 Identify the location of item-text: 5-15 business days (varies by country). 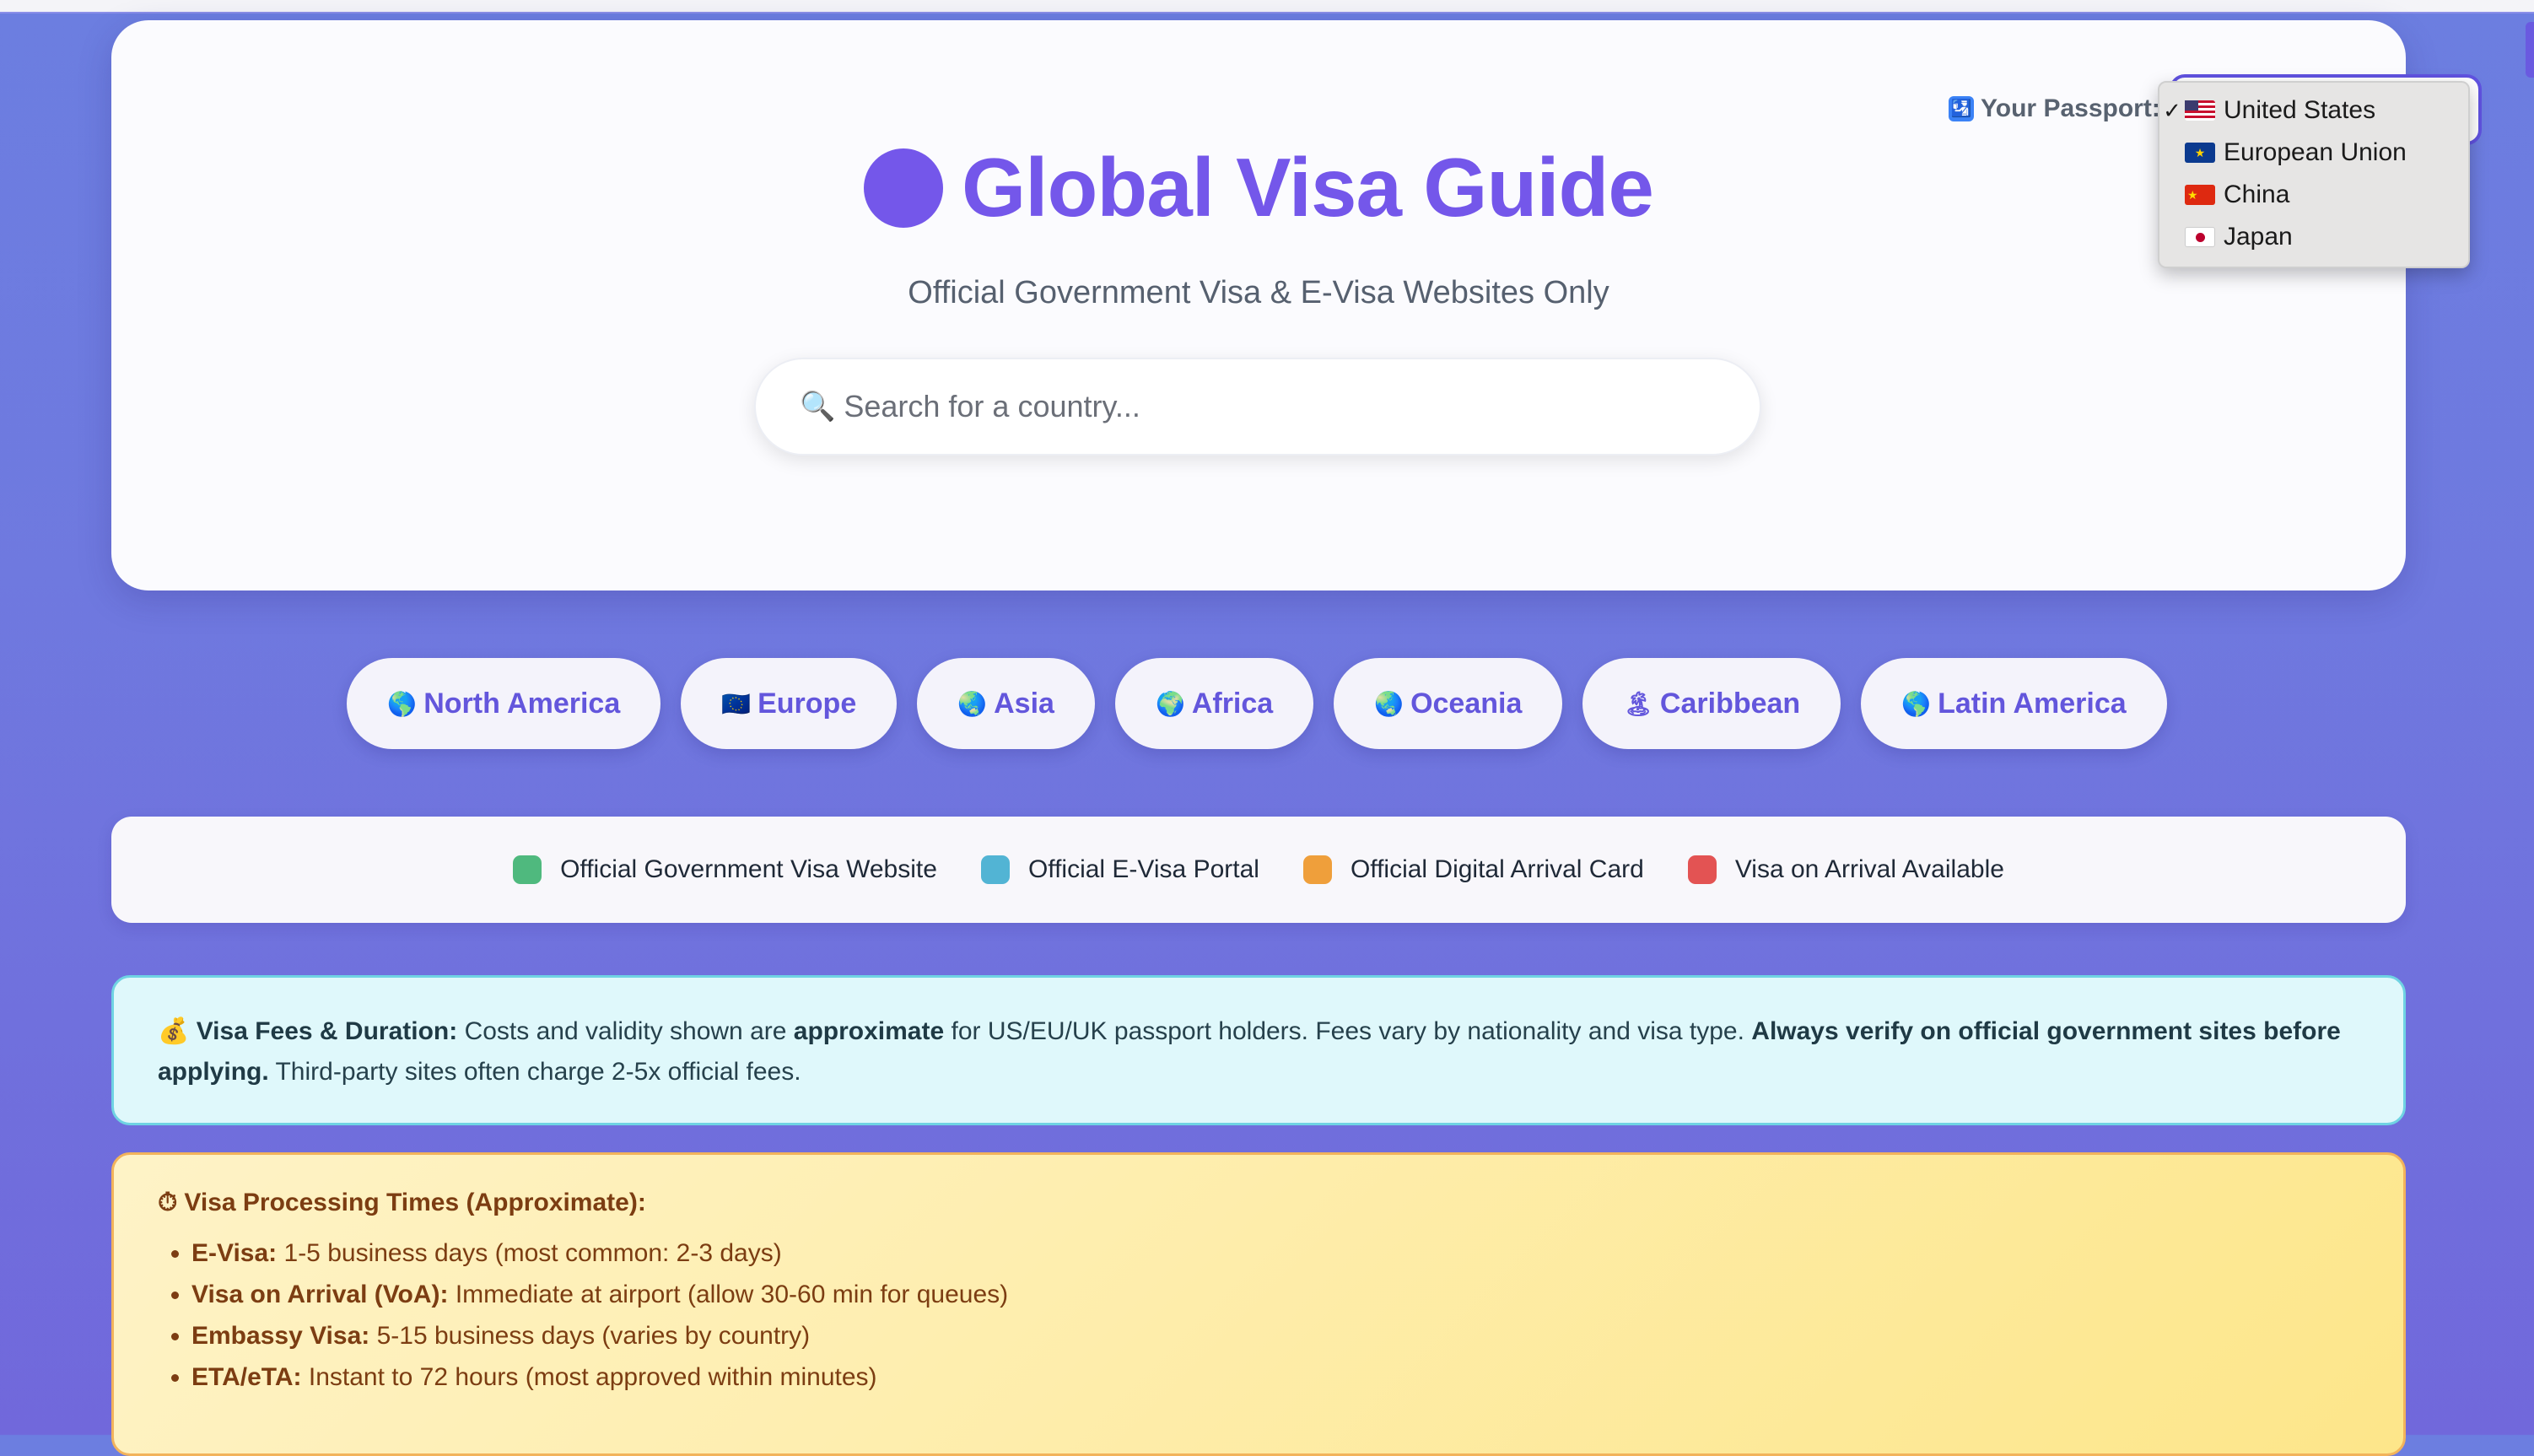
(590, 1336).